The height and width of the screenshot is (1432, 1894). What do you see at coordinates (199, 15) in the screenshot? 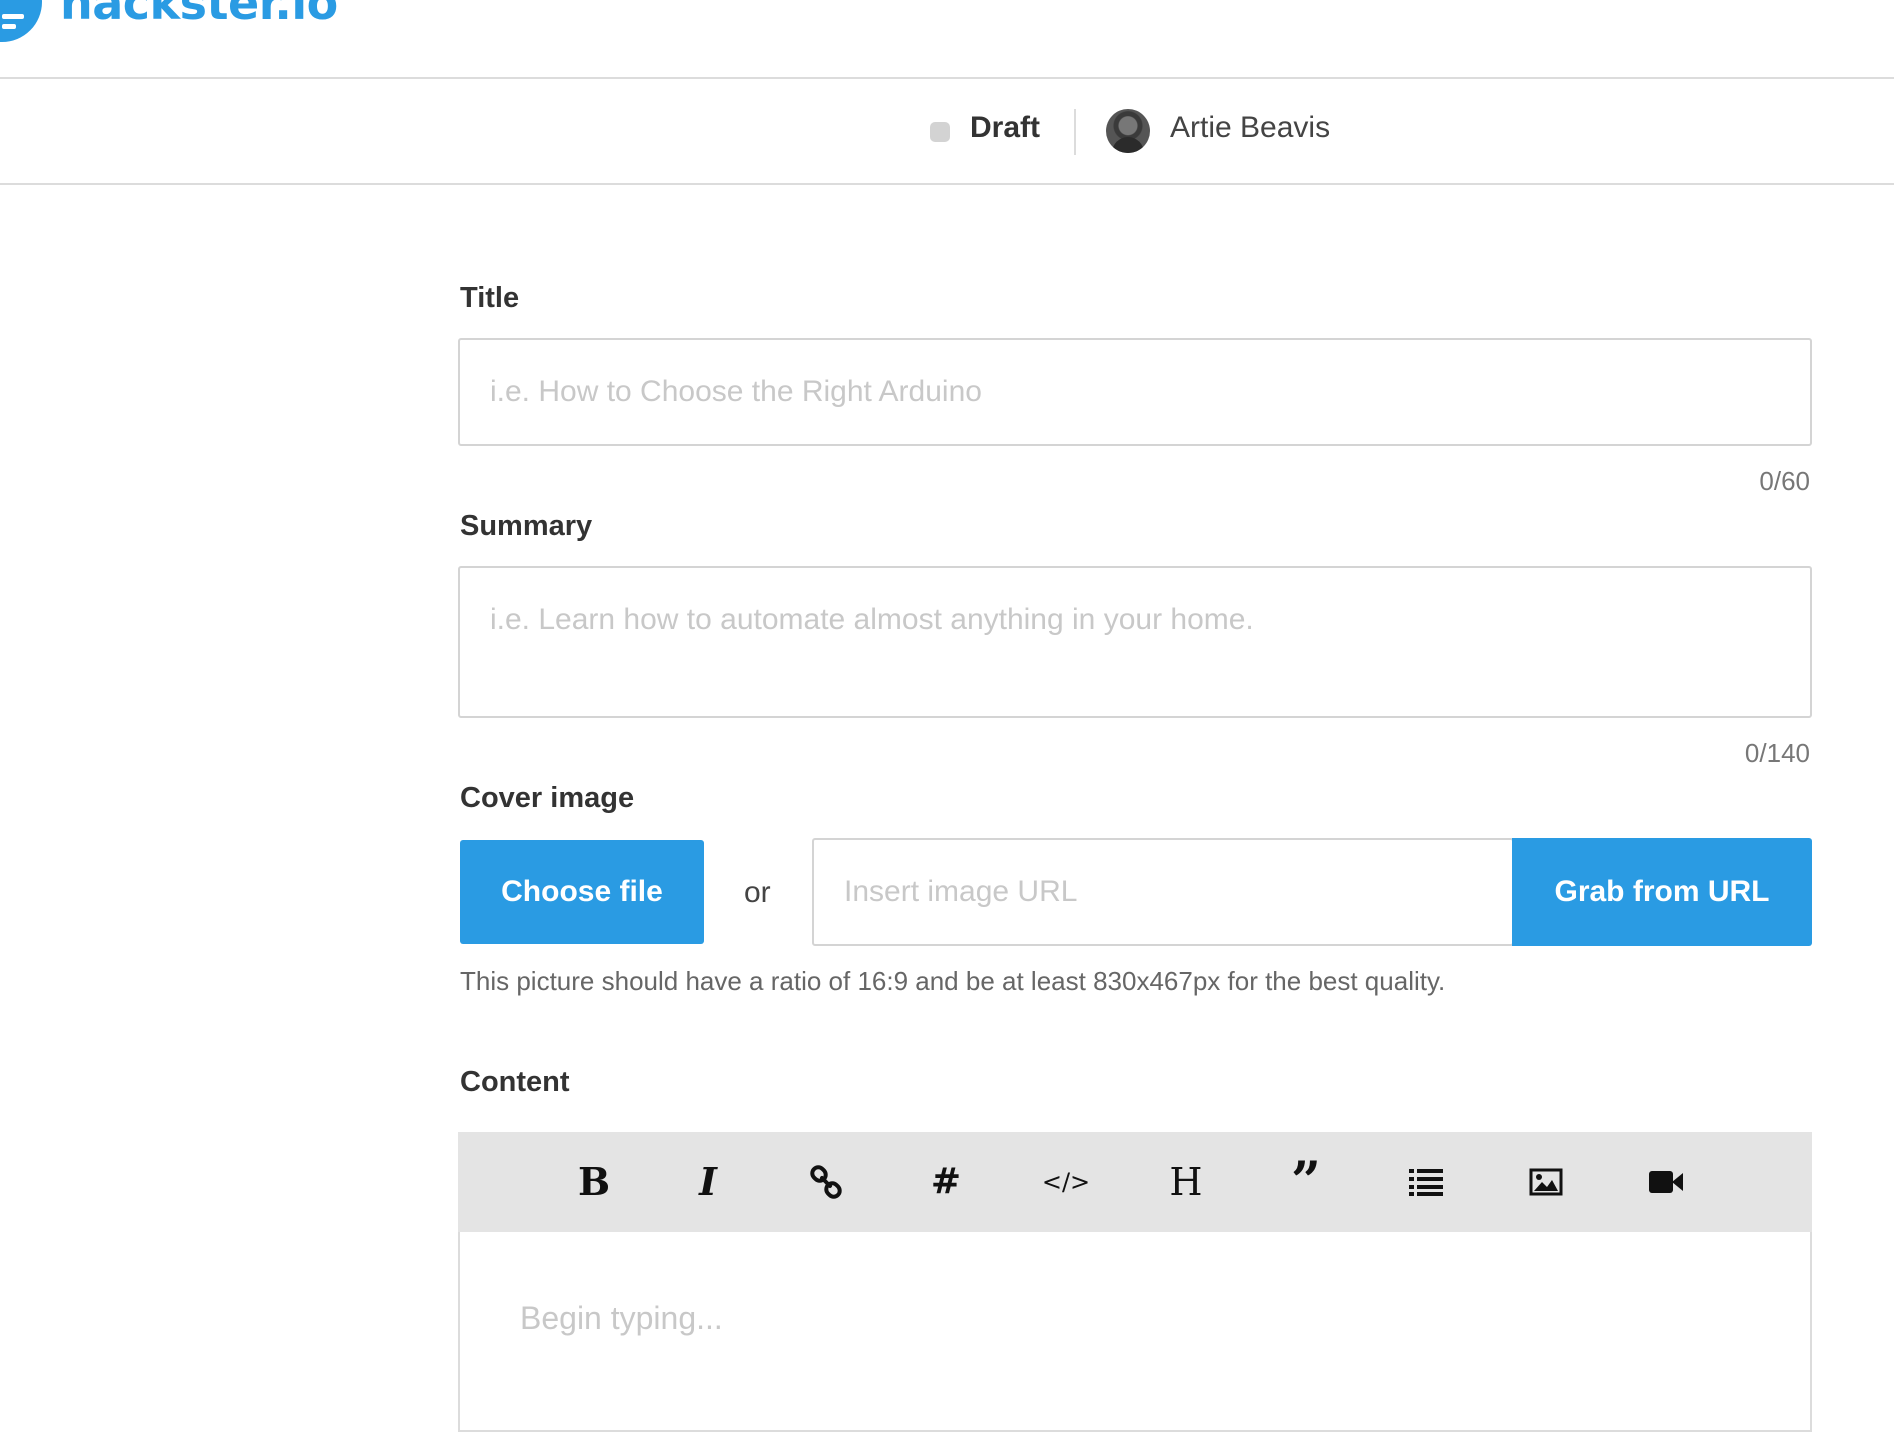
I see `logo-text: hackster.io` at bounding box center [199, 15].